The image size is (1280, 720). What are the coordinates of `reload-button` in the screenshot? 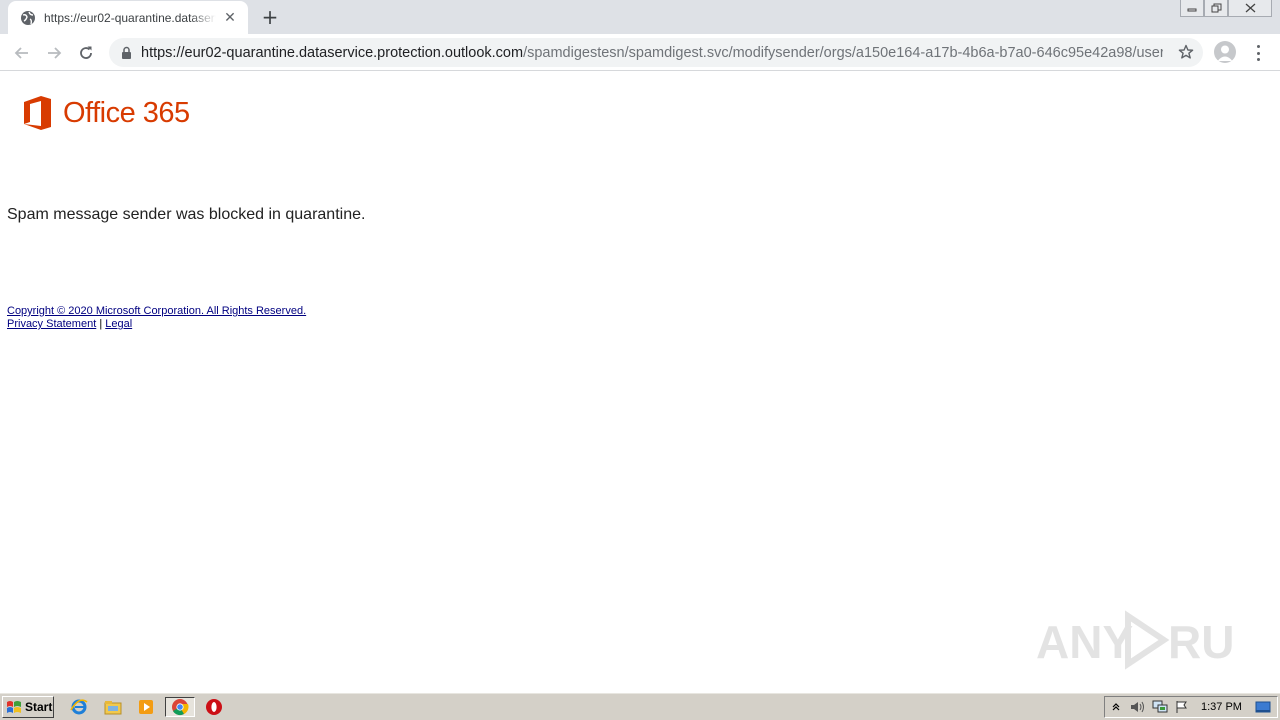 It's located at (86, 53).